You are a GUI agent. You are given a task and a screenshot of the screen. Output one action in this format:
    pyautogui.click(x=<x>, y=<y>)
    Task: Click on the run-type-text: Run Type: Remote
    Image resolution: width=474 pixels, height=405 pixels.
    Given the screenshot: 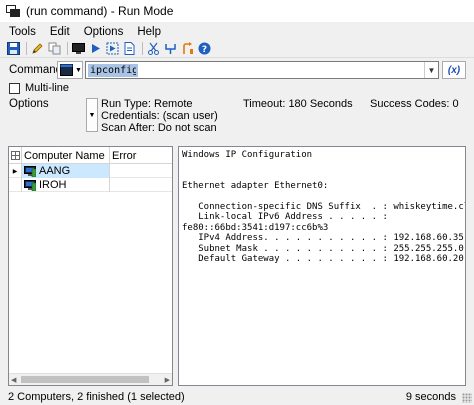 What is the action you would take?
    pyautogui.click(x=147, y=104)
    